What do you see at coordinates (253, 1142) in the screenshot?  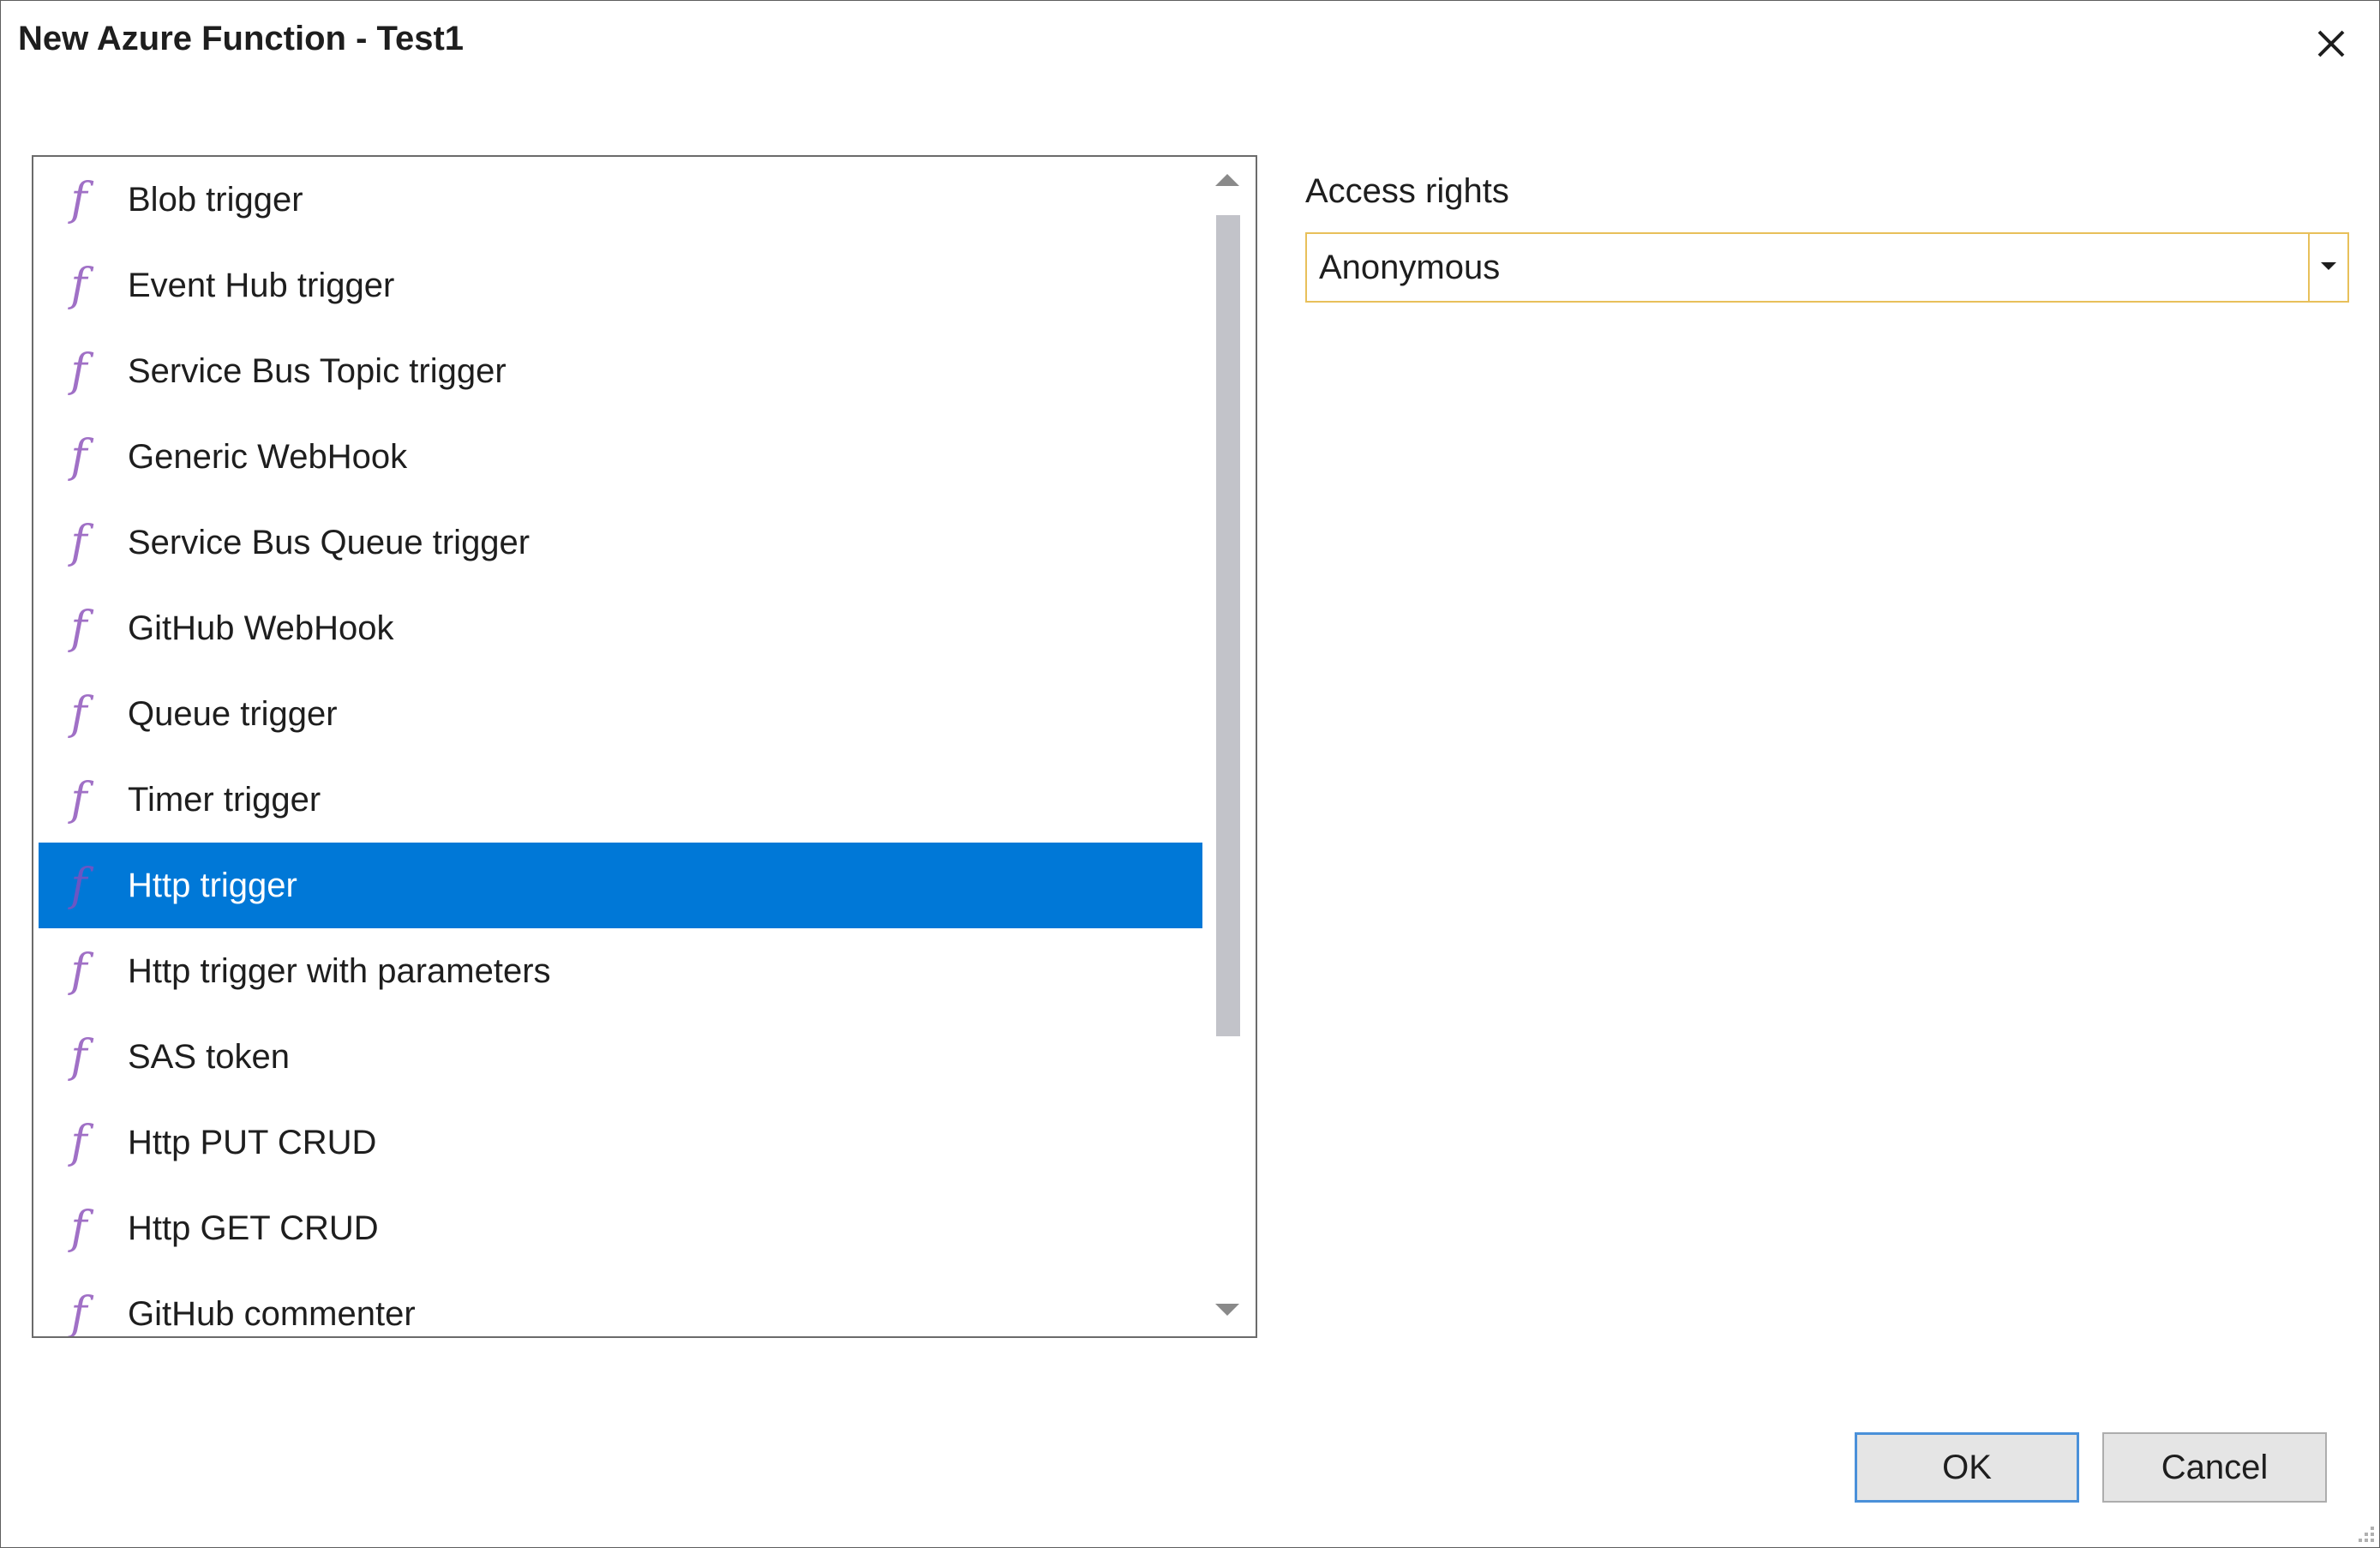 I see `template-item-label: Http PUT CRUD` at bounding box center [253, 1142].